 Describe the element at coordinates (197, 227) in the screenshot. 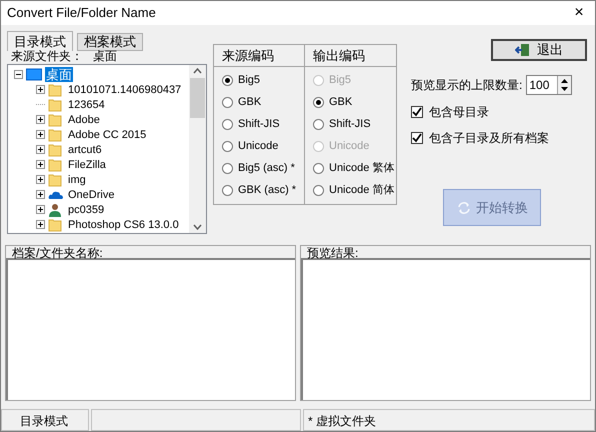

I see `scroll-down-icon` at that location.